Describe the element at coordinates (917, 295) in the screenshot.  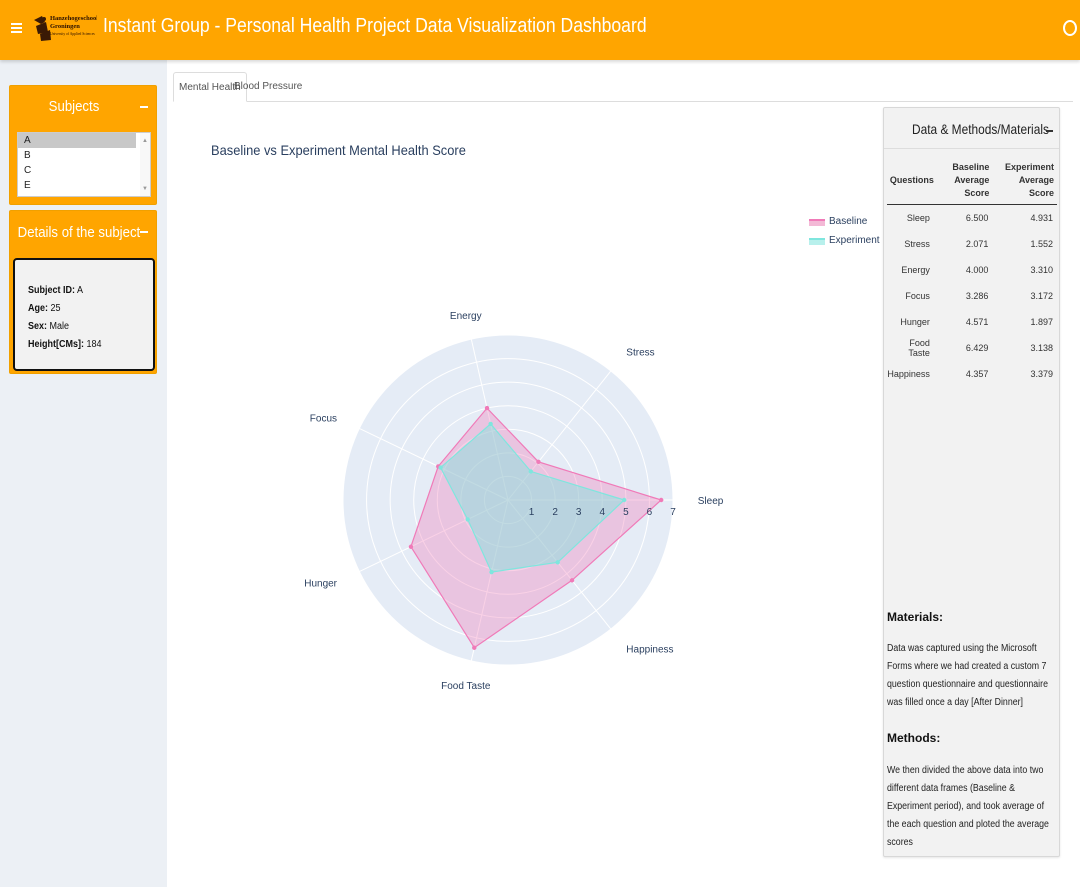
I see `table-cell: Focus` at that location.